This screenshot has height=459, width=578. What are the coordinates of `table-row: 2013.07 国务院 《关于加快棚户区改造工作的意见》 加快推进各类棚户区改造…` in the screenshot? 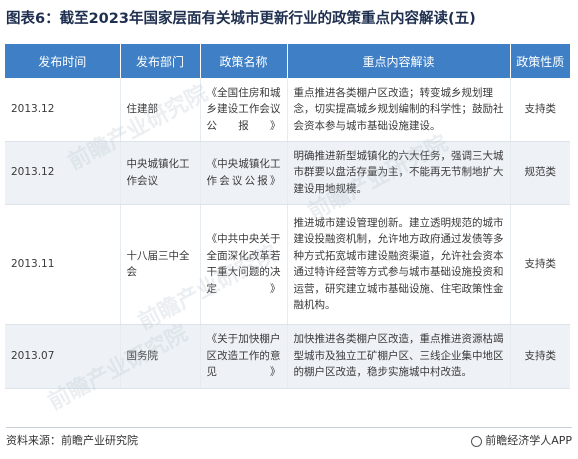 It's located at (287, 356).